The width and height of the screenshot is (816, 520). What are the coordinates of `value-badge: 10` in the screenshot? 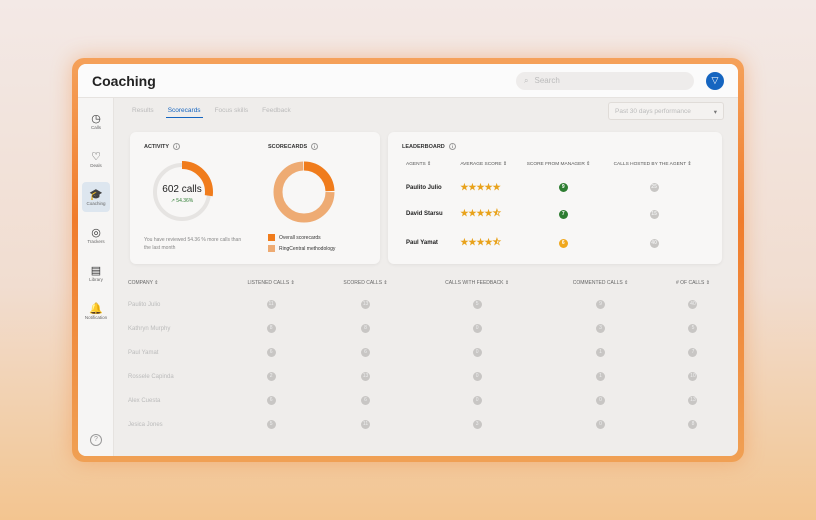 It's located at (693, 376).